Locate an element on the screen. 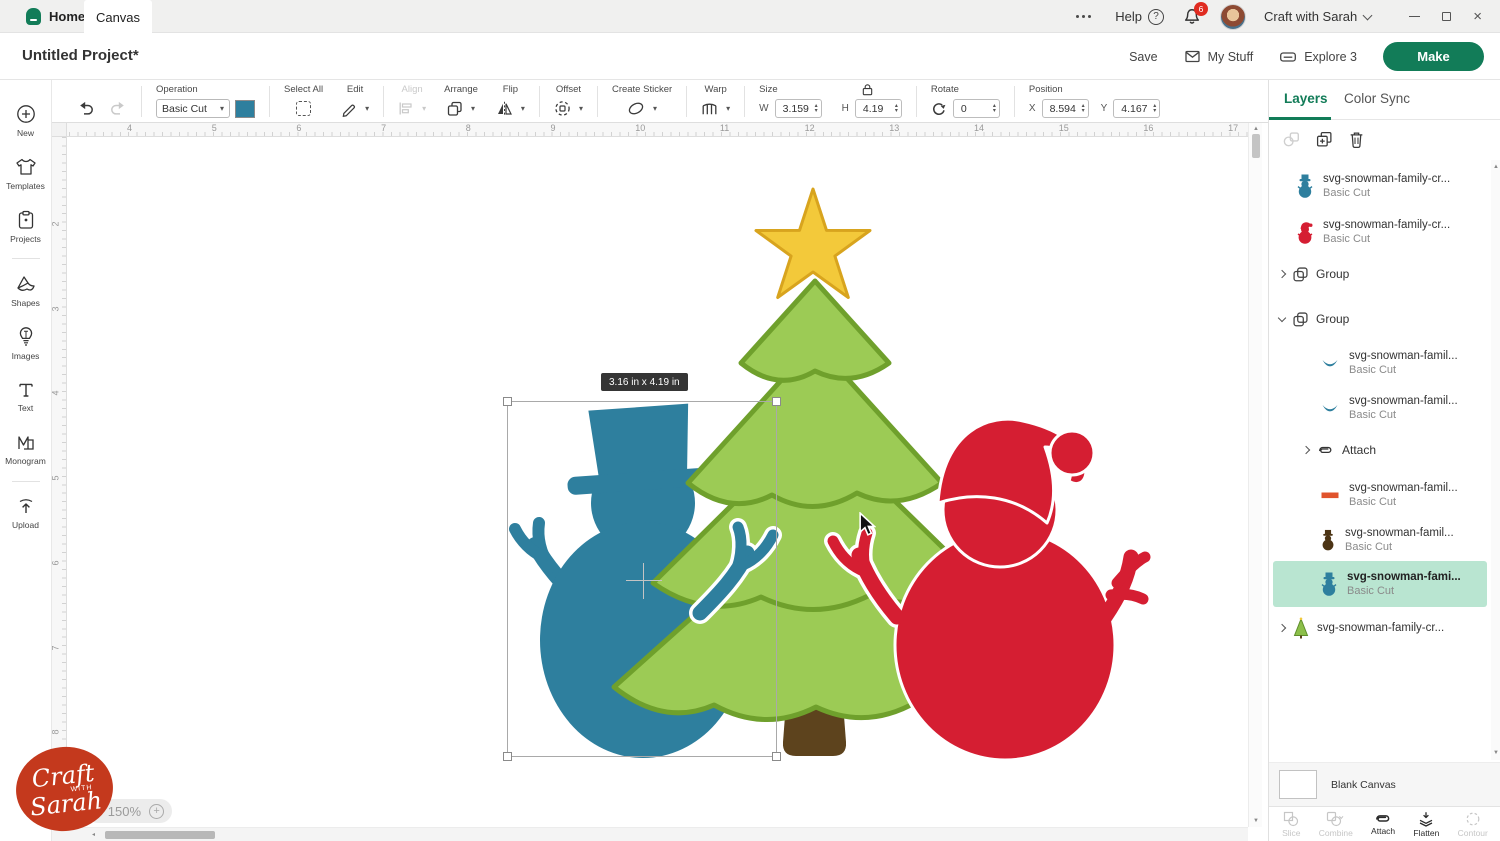 The image size is (1500, 841). height-stepper: 4.19 ▴ ▾ is located at coordinates (878, 108).